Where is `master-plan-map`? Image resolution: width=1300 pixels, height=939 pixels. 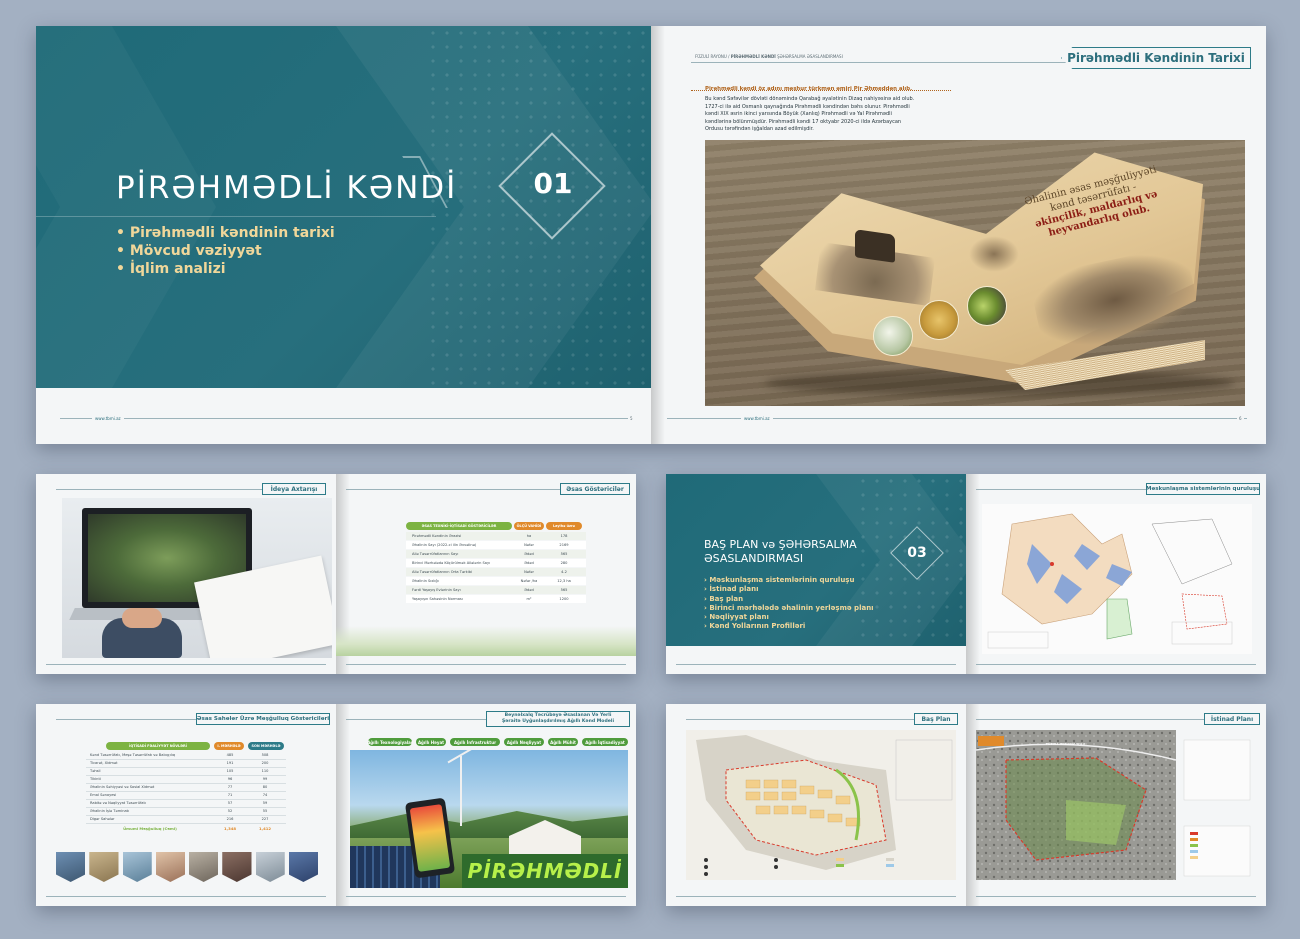 master-plan-map is located at coordinates (821, 805).